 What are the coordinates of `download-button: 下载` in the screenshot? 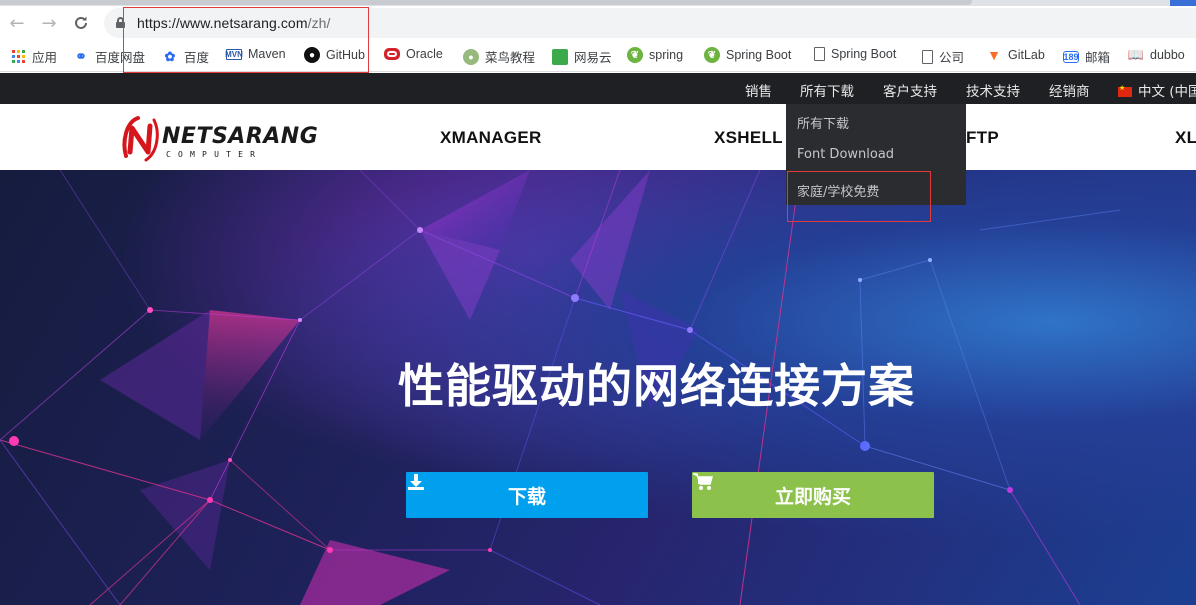 It's located at (527, 495).